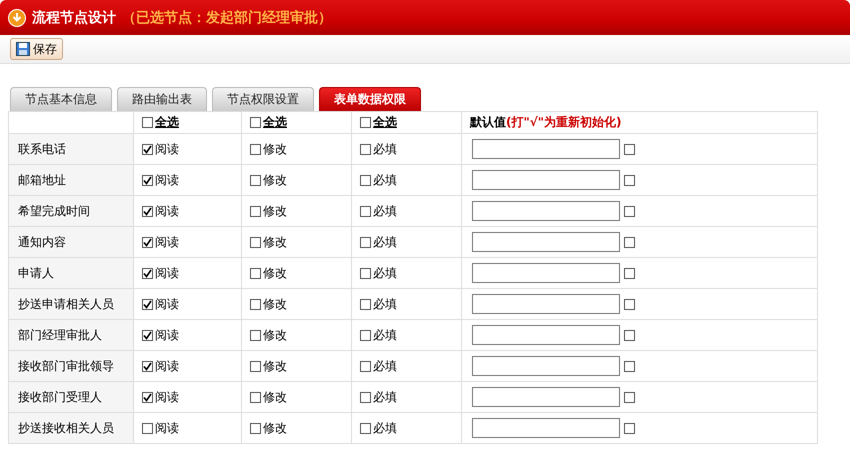  I want to click on field-name: 抄送接收相关人员, so click(71, 428).